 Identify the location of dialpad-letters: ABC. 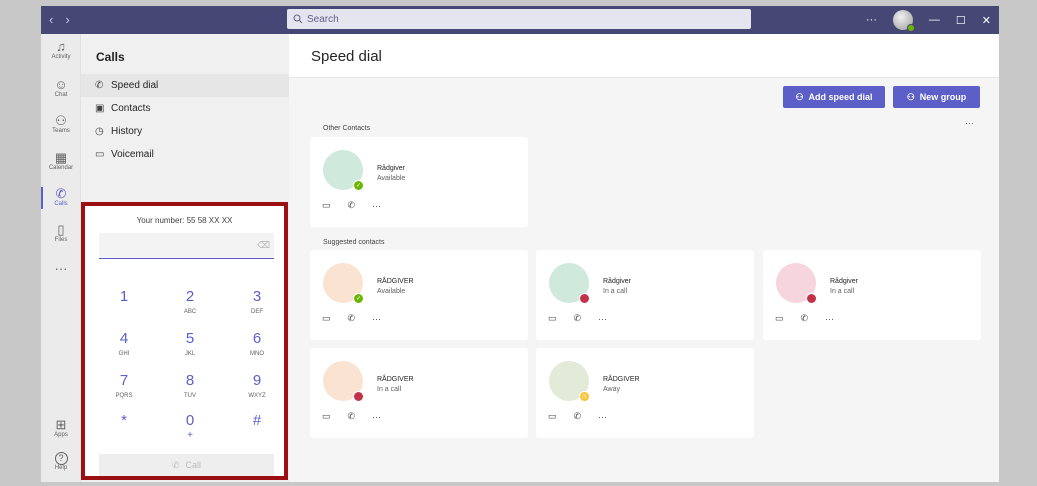
(190, 312).